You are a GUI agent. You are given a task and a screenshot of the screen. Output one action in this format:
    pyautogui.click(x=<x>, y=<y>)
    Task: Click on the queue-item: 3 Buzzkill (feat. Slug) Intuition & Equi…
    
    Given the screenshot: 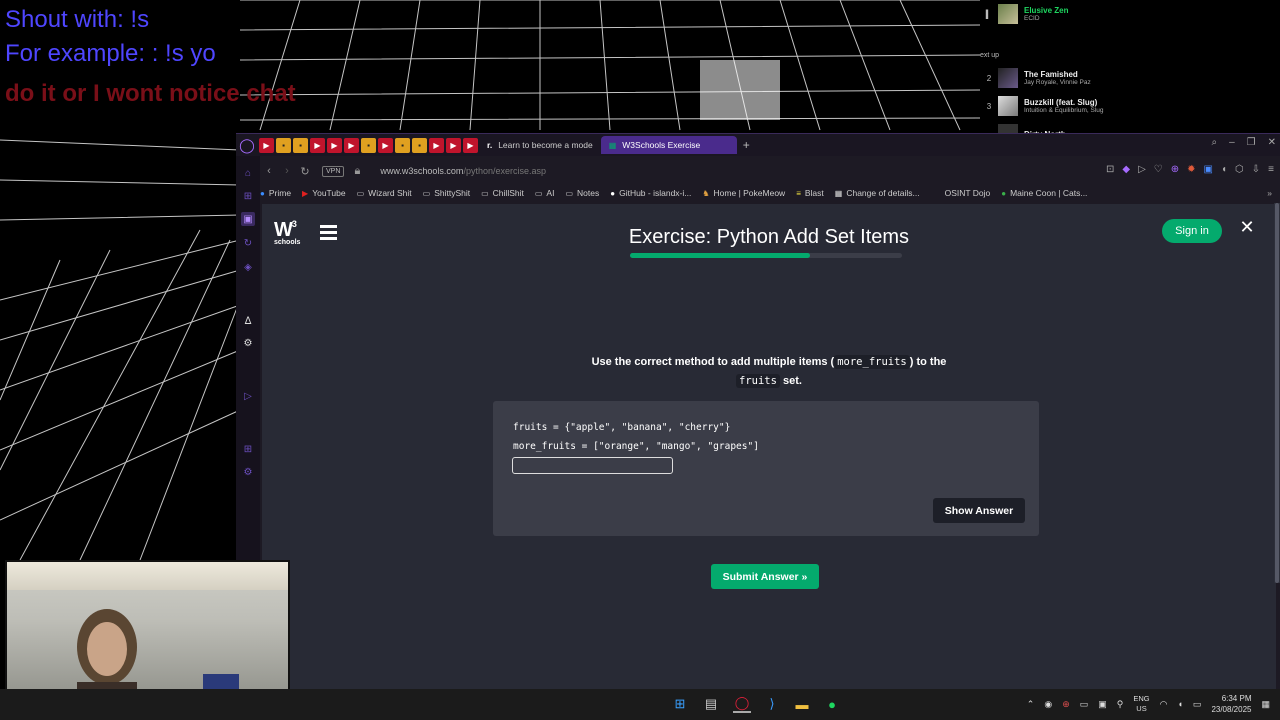 What is the action you would take?
    pyautogui.click(x=1130, y=106)
    